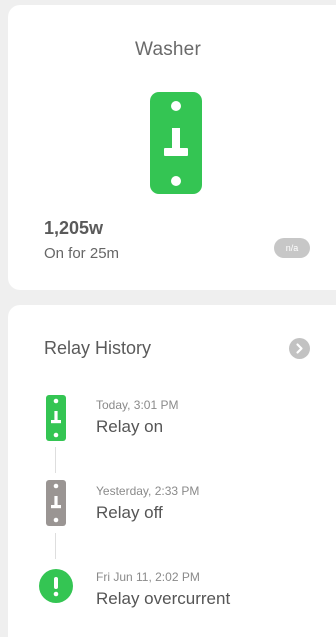 This screenshot has width=336, height=637. Describe the element at coordinates (137, 405) in the screenshot. I see `history-item-time: Today, 3:01 PM` at that location.